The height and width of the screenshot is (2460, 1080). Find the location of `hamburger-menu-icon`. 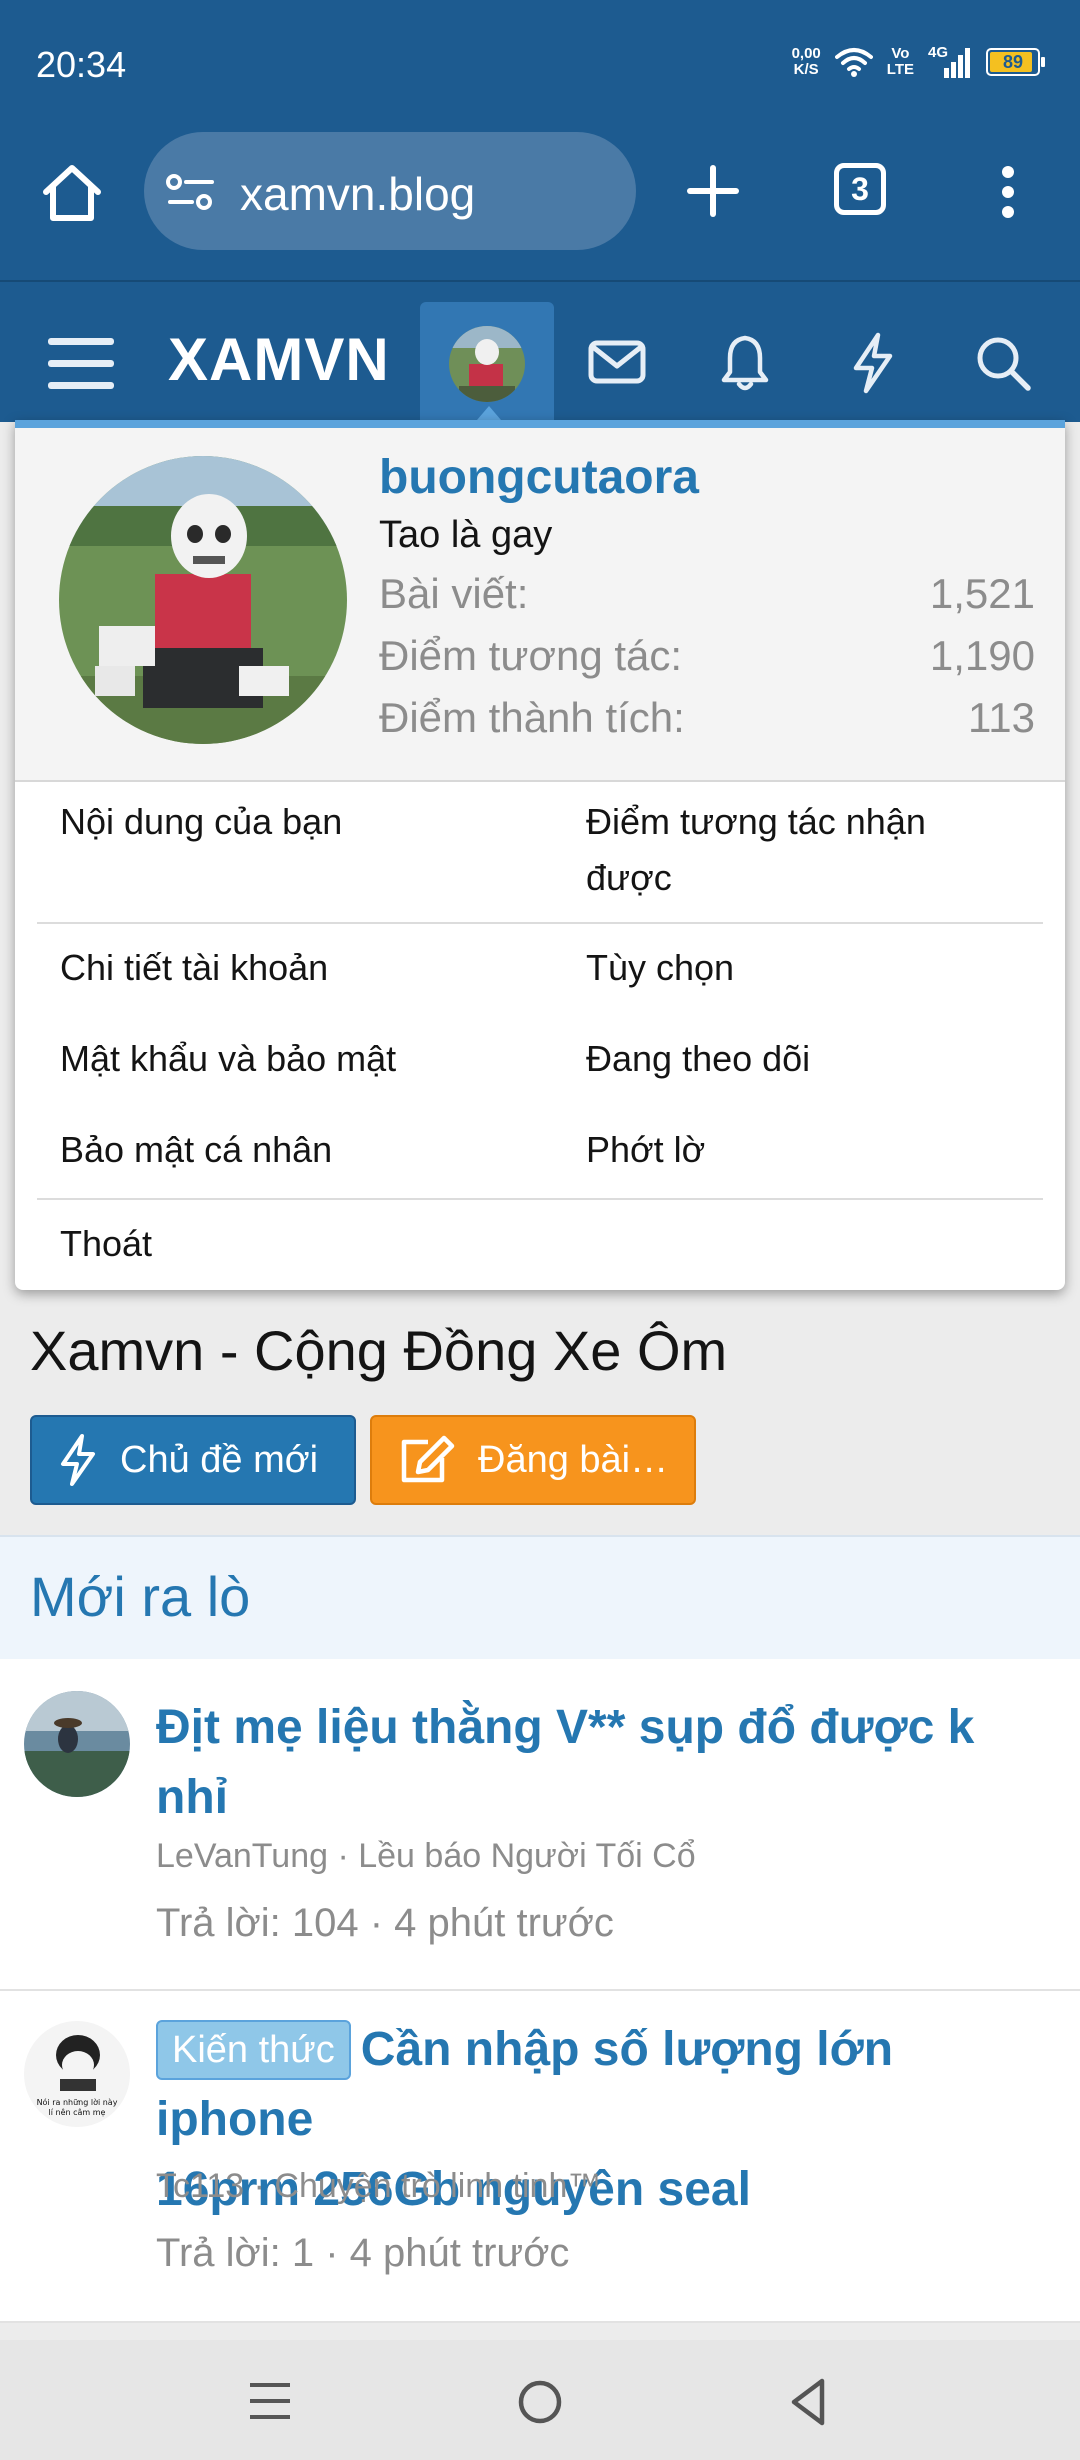

hamburger-menu-icon is located at coordinates (81, 364).